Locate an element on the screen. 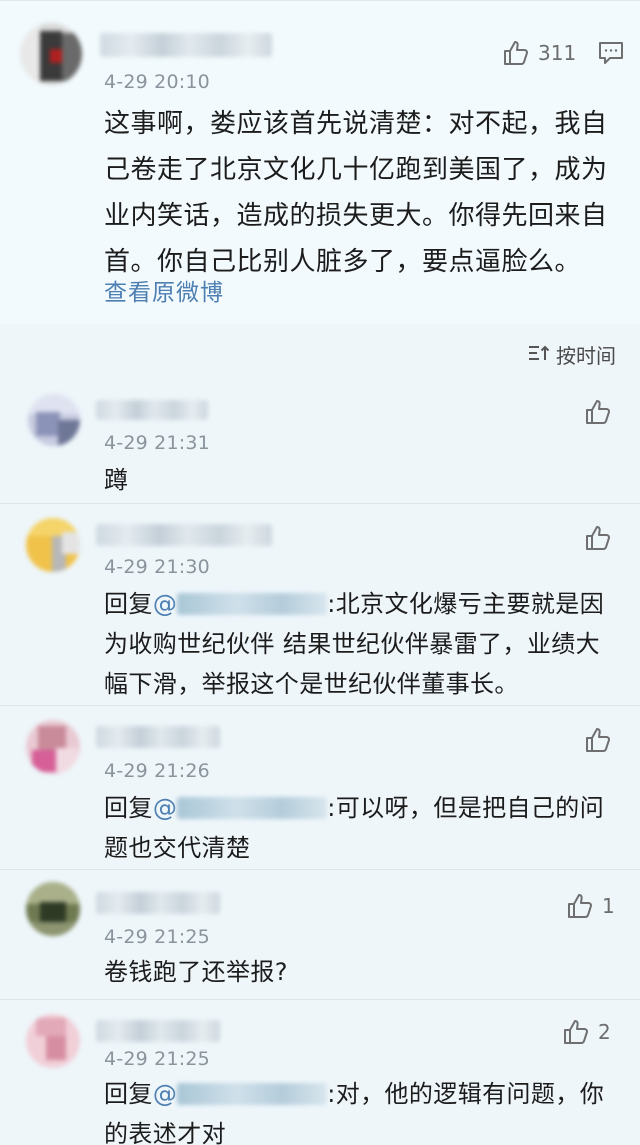  view-original-link: 查看原微博 is located at coordinates (164, 290).